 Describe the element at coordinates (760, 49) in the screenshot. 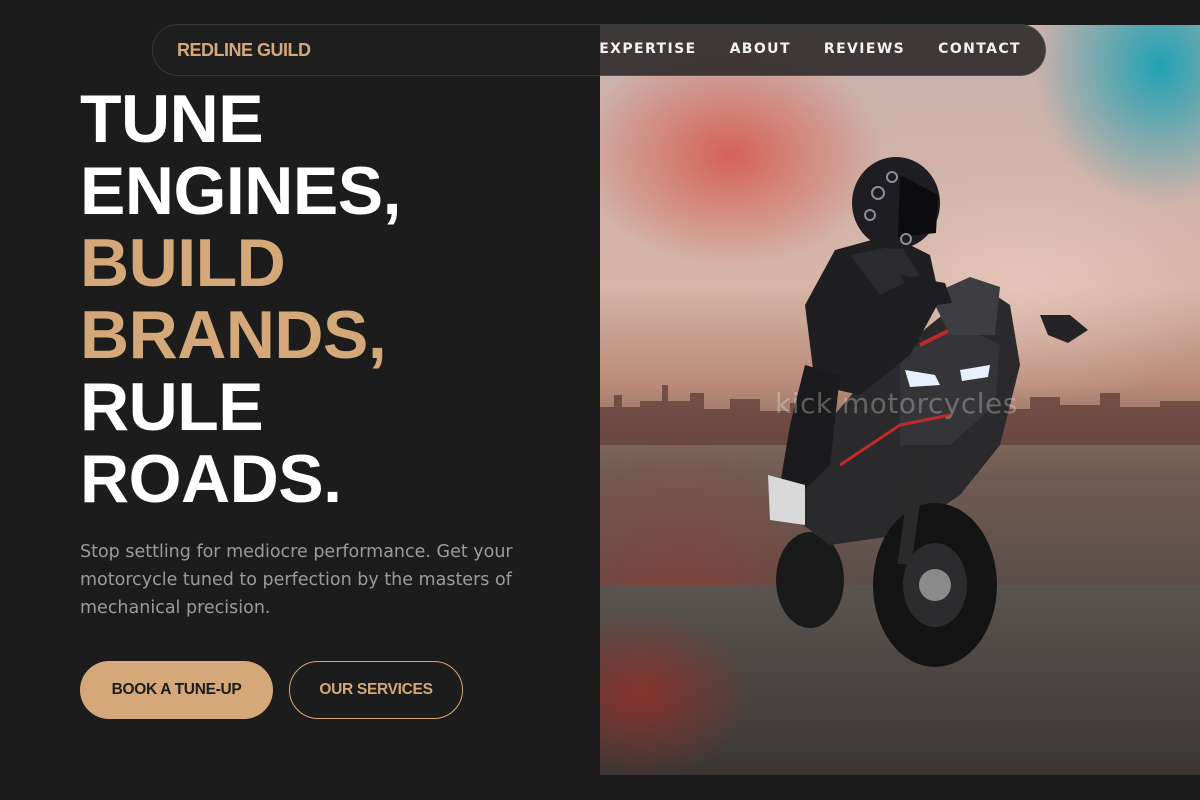

I see `nav-link-about: ABOUT` at that location.